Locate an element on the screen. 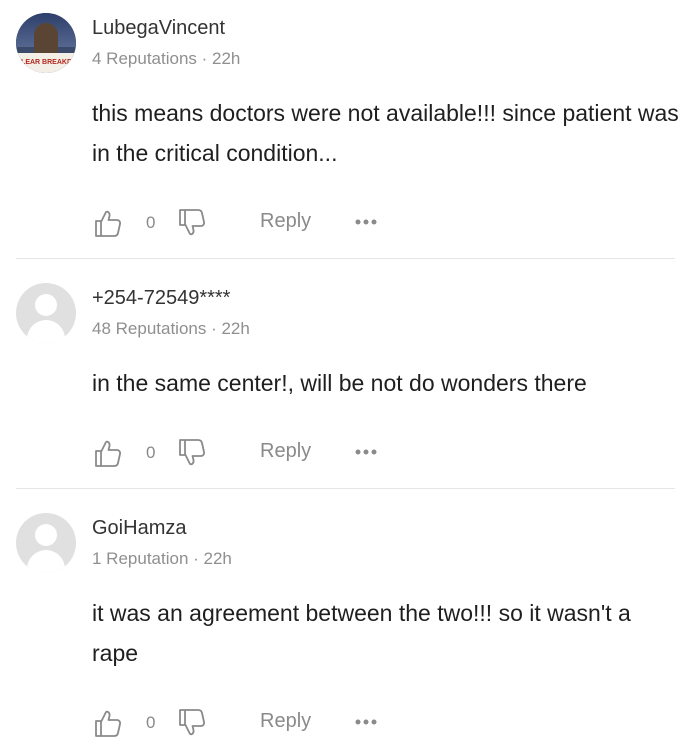 This screenshot has width=690, height=744. reputation-time: 48 Reputations · 22h is located at coordinates (171, 328).